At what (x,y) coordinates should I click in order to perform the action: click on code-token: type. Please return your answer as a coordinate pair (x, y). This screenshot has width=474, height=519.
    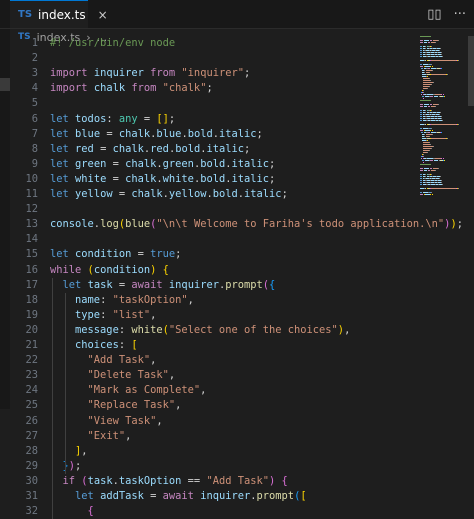
    Looking at the image, I should click on (88, 314).